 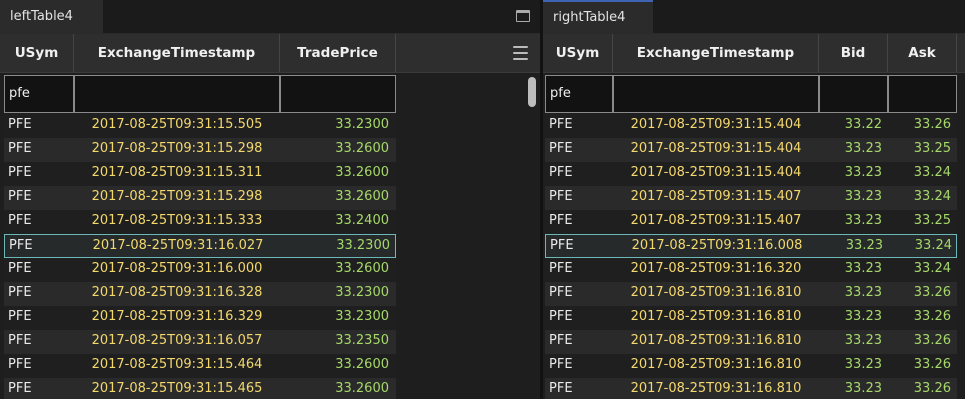 I want to click on table-row: PFE 2017-08-25T09:31:15.404 33.22 33.26, so click(x=751, y=126).